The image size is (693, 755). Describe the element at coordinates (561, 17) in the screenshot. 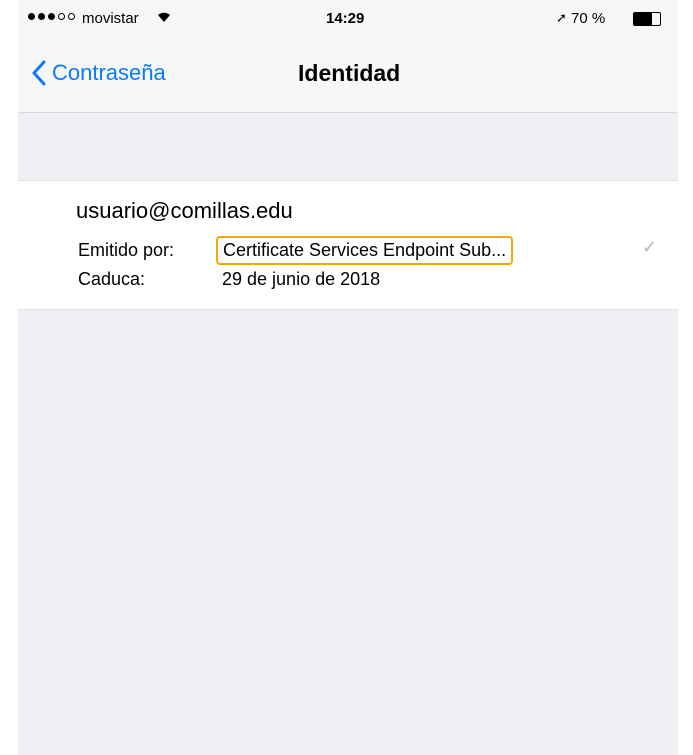

I see `location-icon: ➚` at that location.